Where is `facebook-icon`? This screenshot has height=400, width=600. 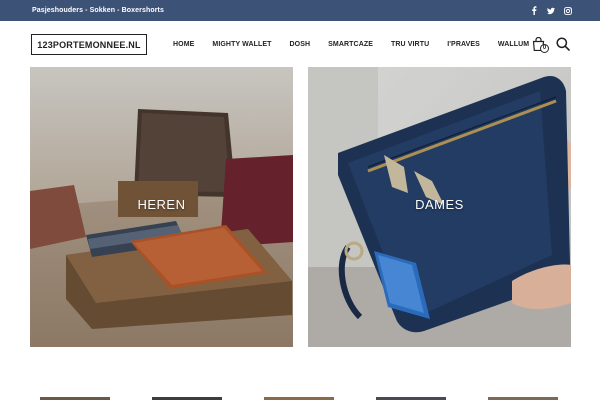
facebook-icon is located at coordinates (534, 10).